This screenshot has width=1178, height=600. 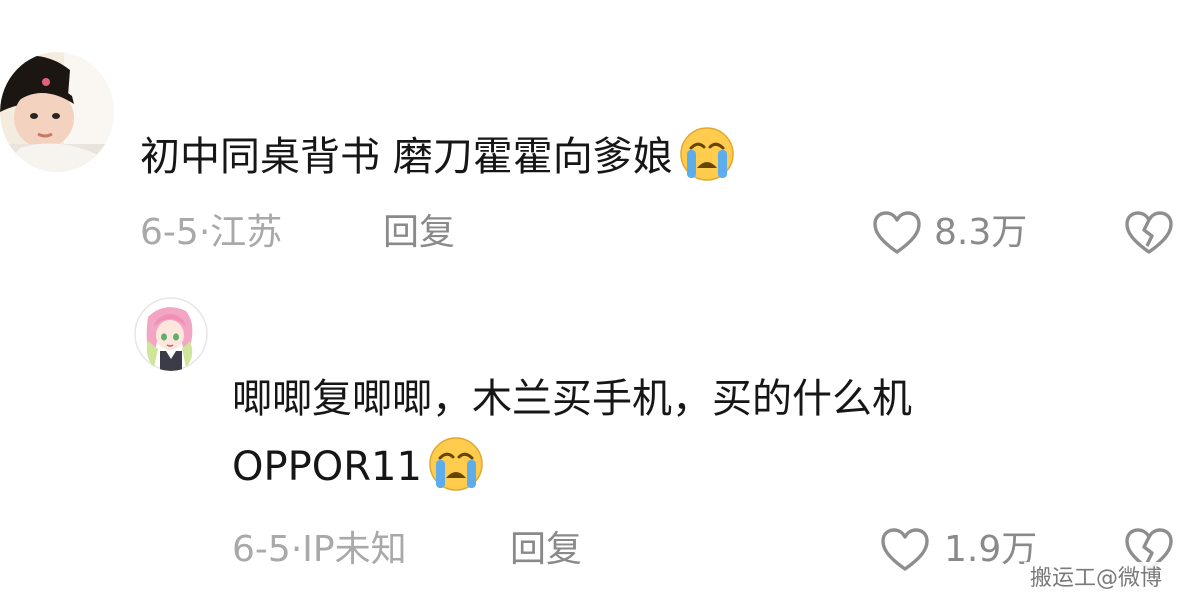 I want to click on comment-text: 初中同桌背书 磨刀霍霍向爹娘, so click(x=438, y=155).